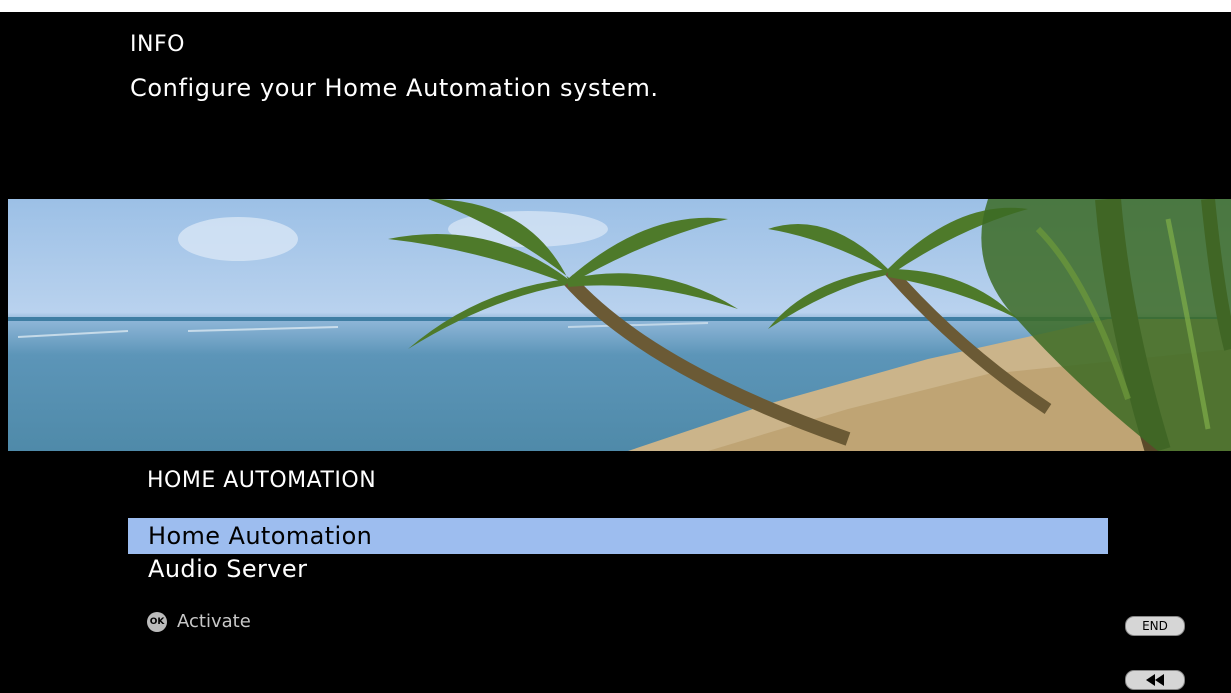  What do you see at coordinates (157, 621) in the screenshot?
I see `ok-button-icon: OK` at bounding box center [157, 621].